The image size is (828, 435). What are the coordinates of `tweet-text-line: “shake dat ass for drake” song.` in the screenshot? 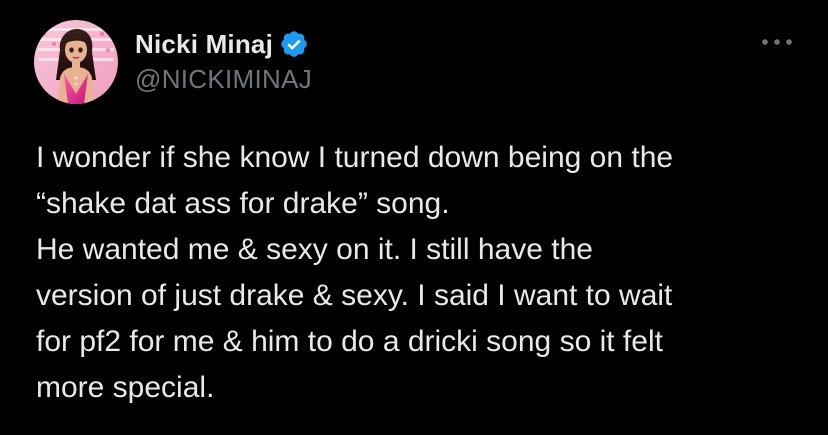 It's located at (243, 203).